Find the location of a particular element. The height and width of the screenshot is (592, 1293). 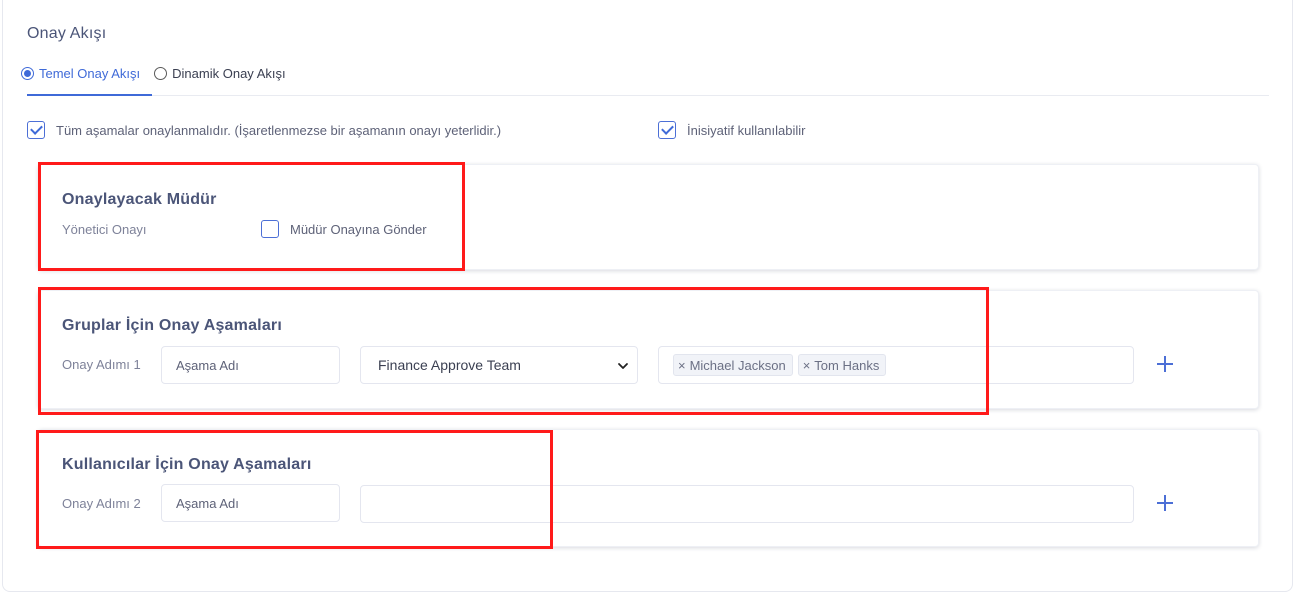

group-stage-name-input: Aşama Adı is located at coordinates (250, 365).